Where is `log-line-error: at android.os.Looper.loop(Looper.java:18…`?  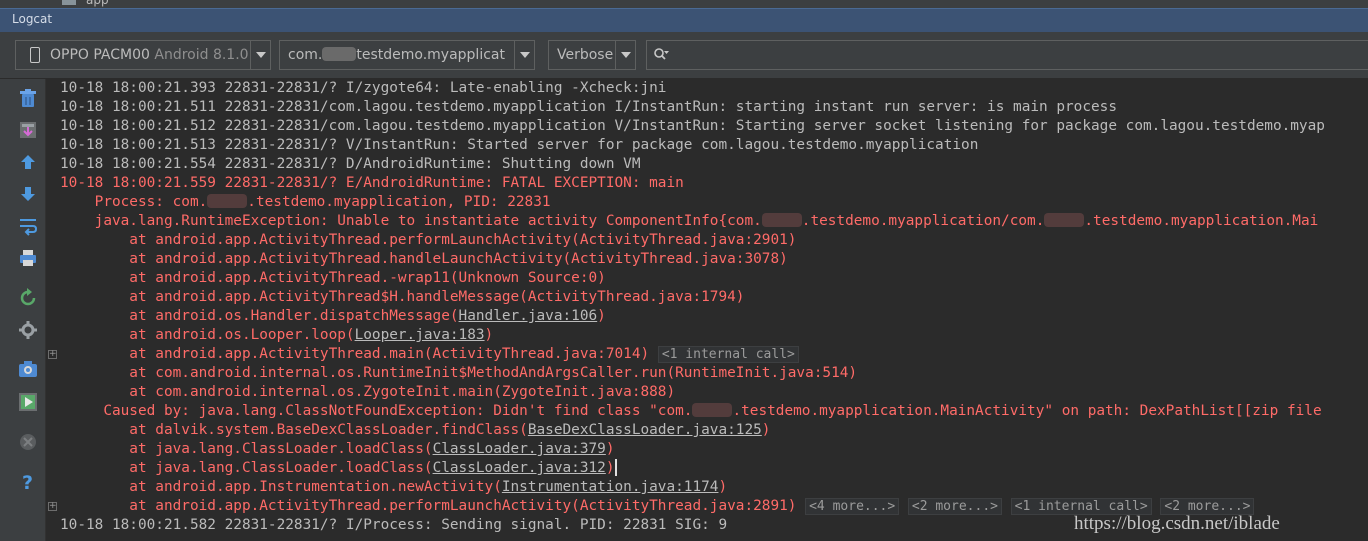
log-line-error: at android.os.Looper.loop(Looper.java:18… is located at coordinates (276, 335).